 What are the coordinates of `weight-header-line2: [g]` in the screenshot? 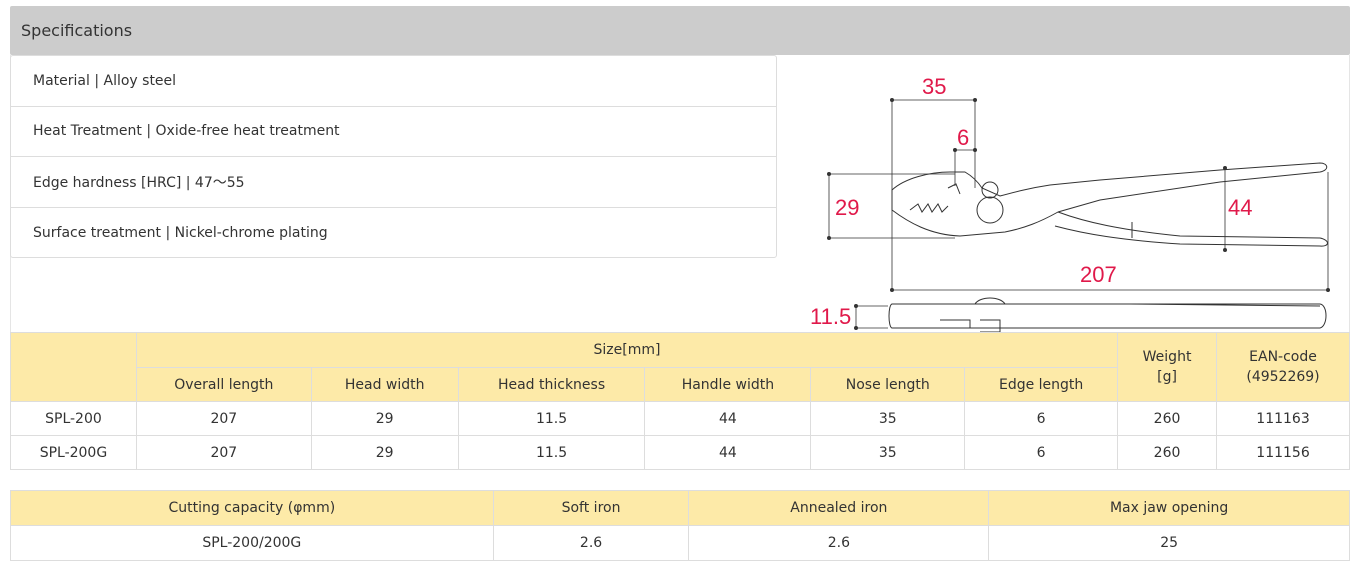 It's located at (1167, 377).